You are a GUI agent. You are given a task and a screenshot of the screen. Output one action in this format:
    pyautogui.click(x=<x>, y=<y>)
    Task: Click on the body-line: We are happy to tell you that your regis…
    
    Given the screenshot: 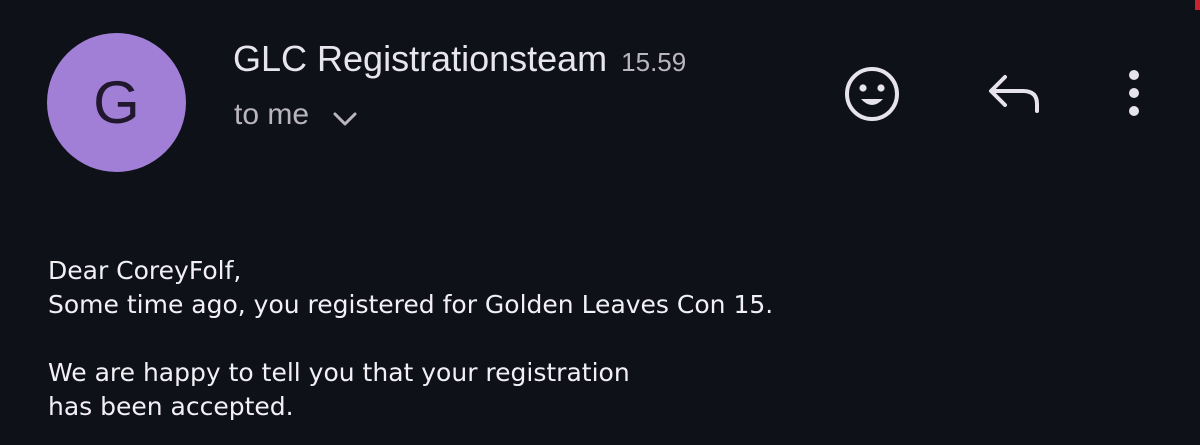 What is the action you would take?
    pyautogui.click(x=339, y=372)
    